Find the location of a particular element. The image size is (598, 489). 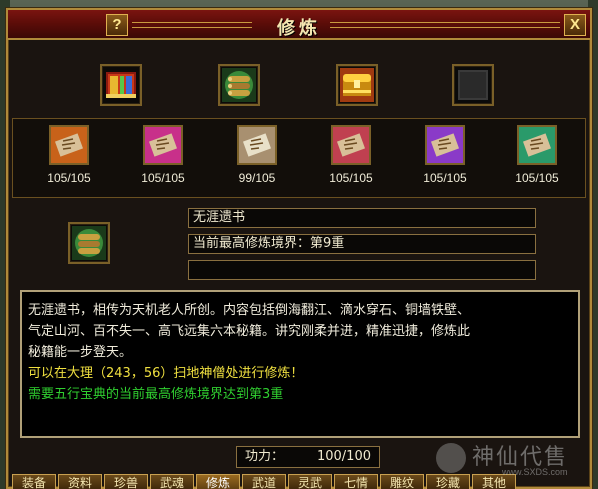

item-slot-book is located at coordinates (121, 85).